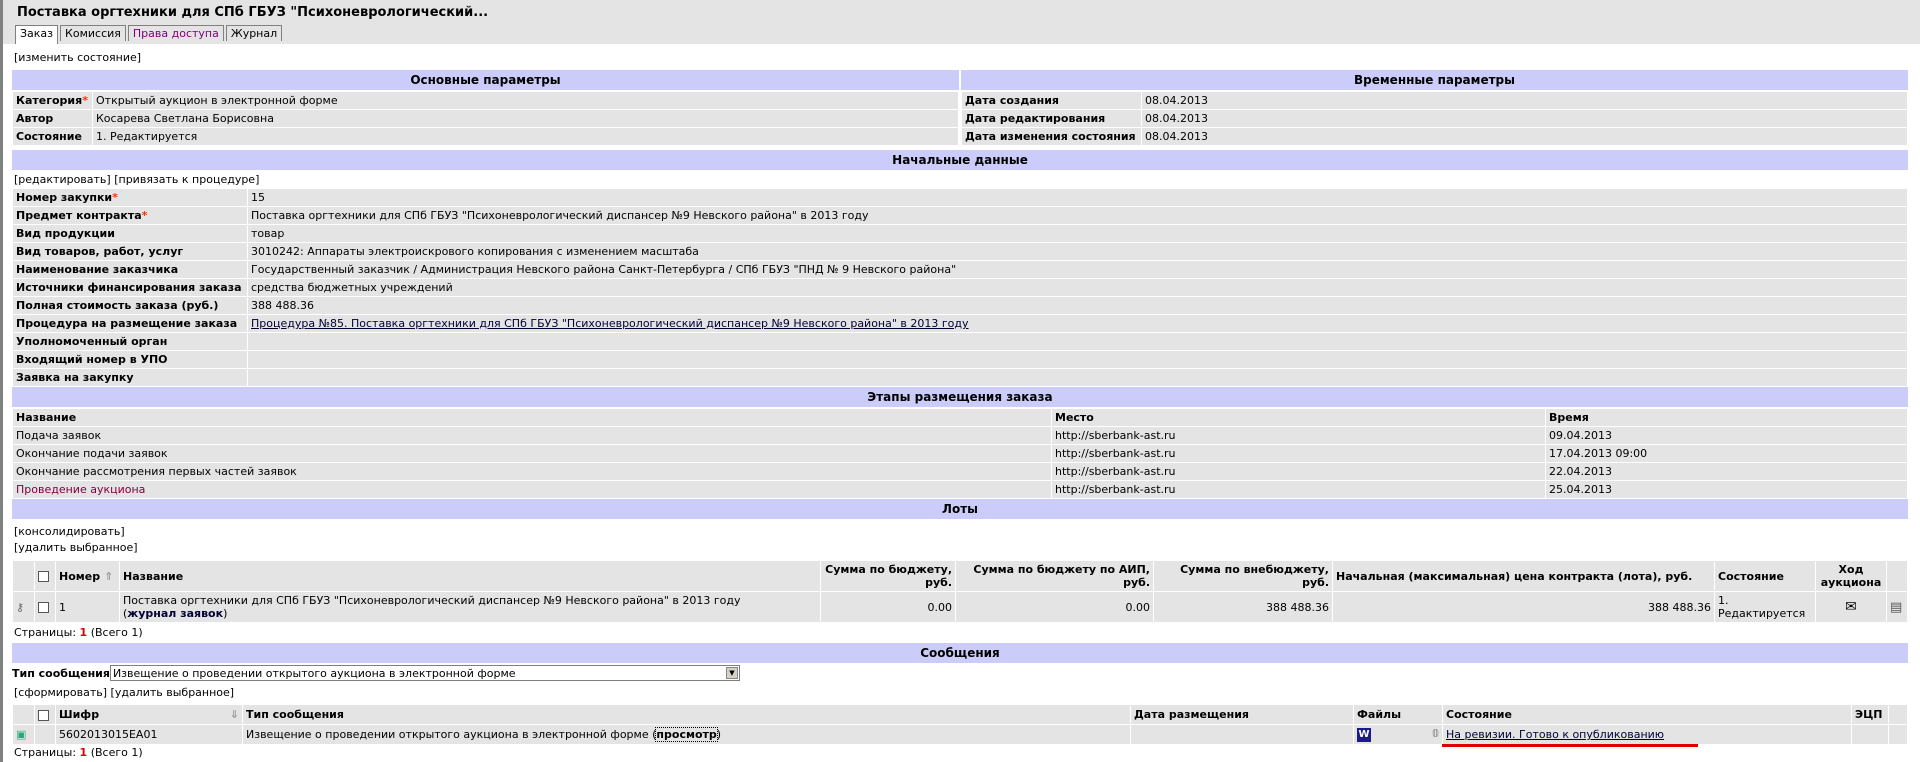 The image size is (1920, 762). Describe the element at coordinates (78, 632) in the screenshot. I see `lots-pagination: Страницы: 1 (Всего 1)` at that location.